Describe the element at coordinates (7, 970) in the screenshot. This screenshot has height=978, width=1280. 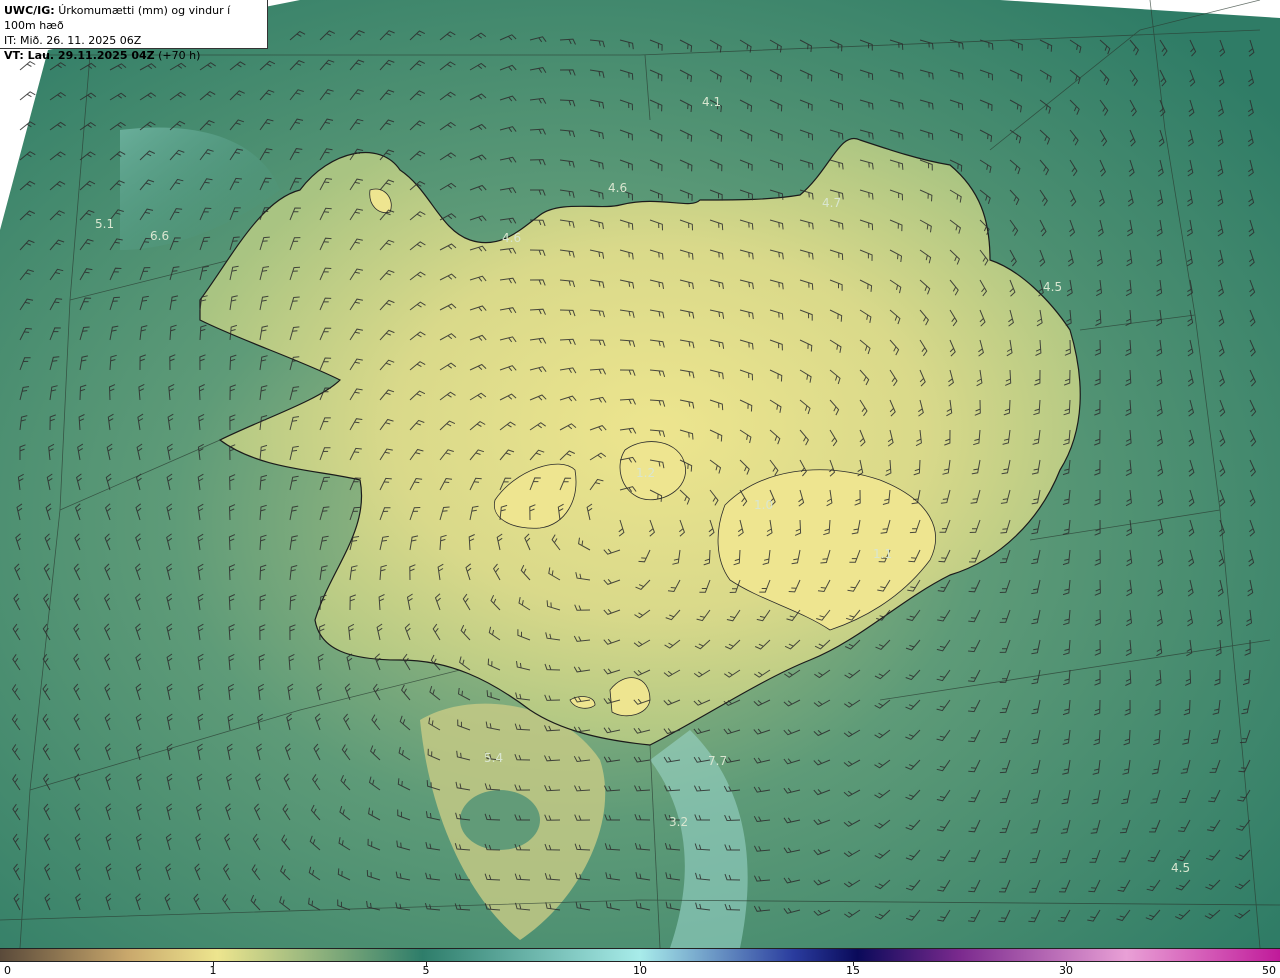
I see `colorbar-label: 0` at that location.